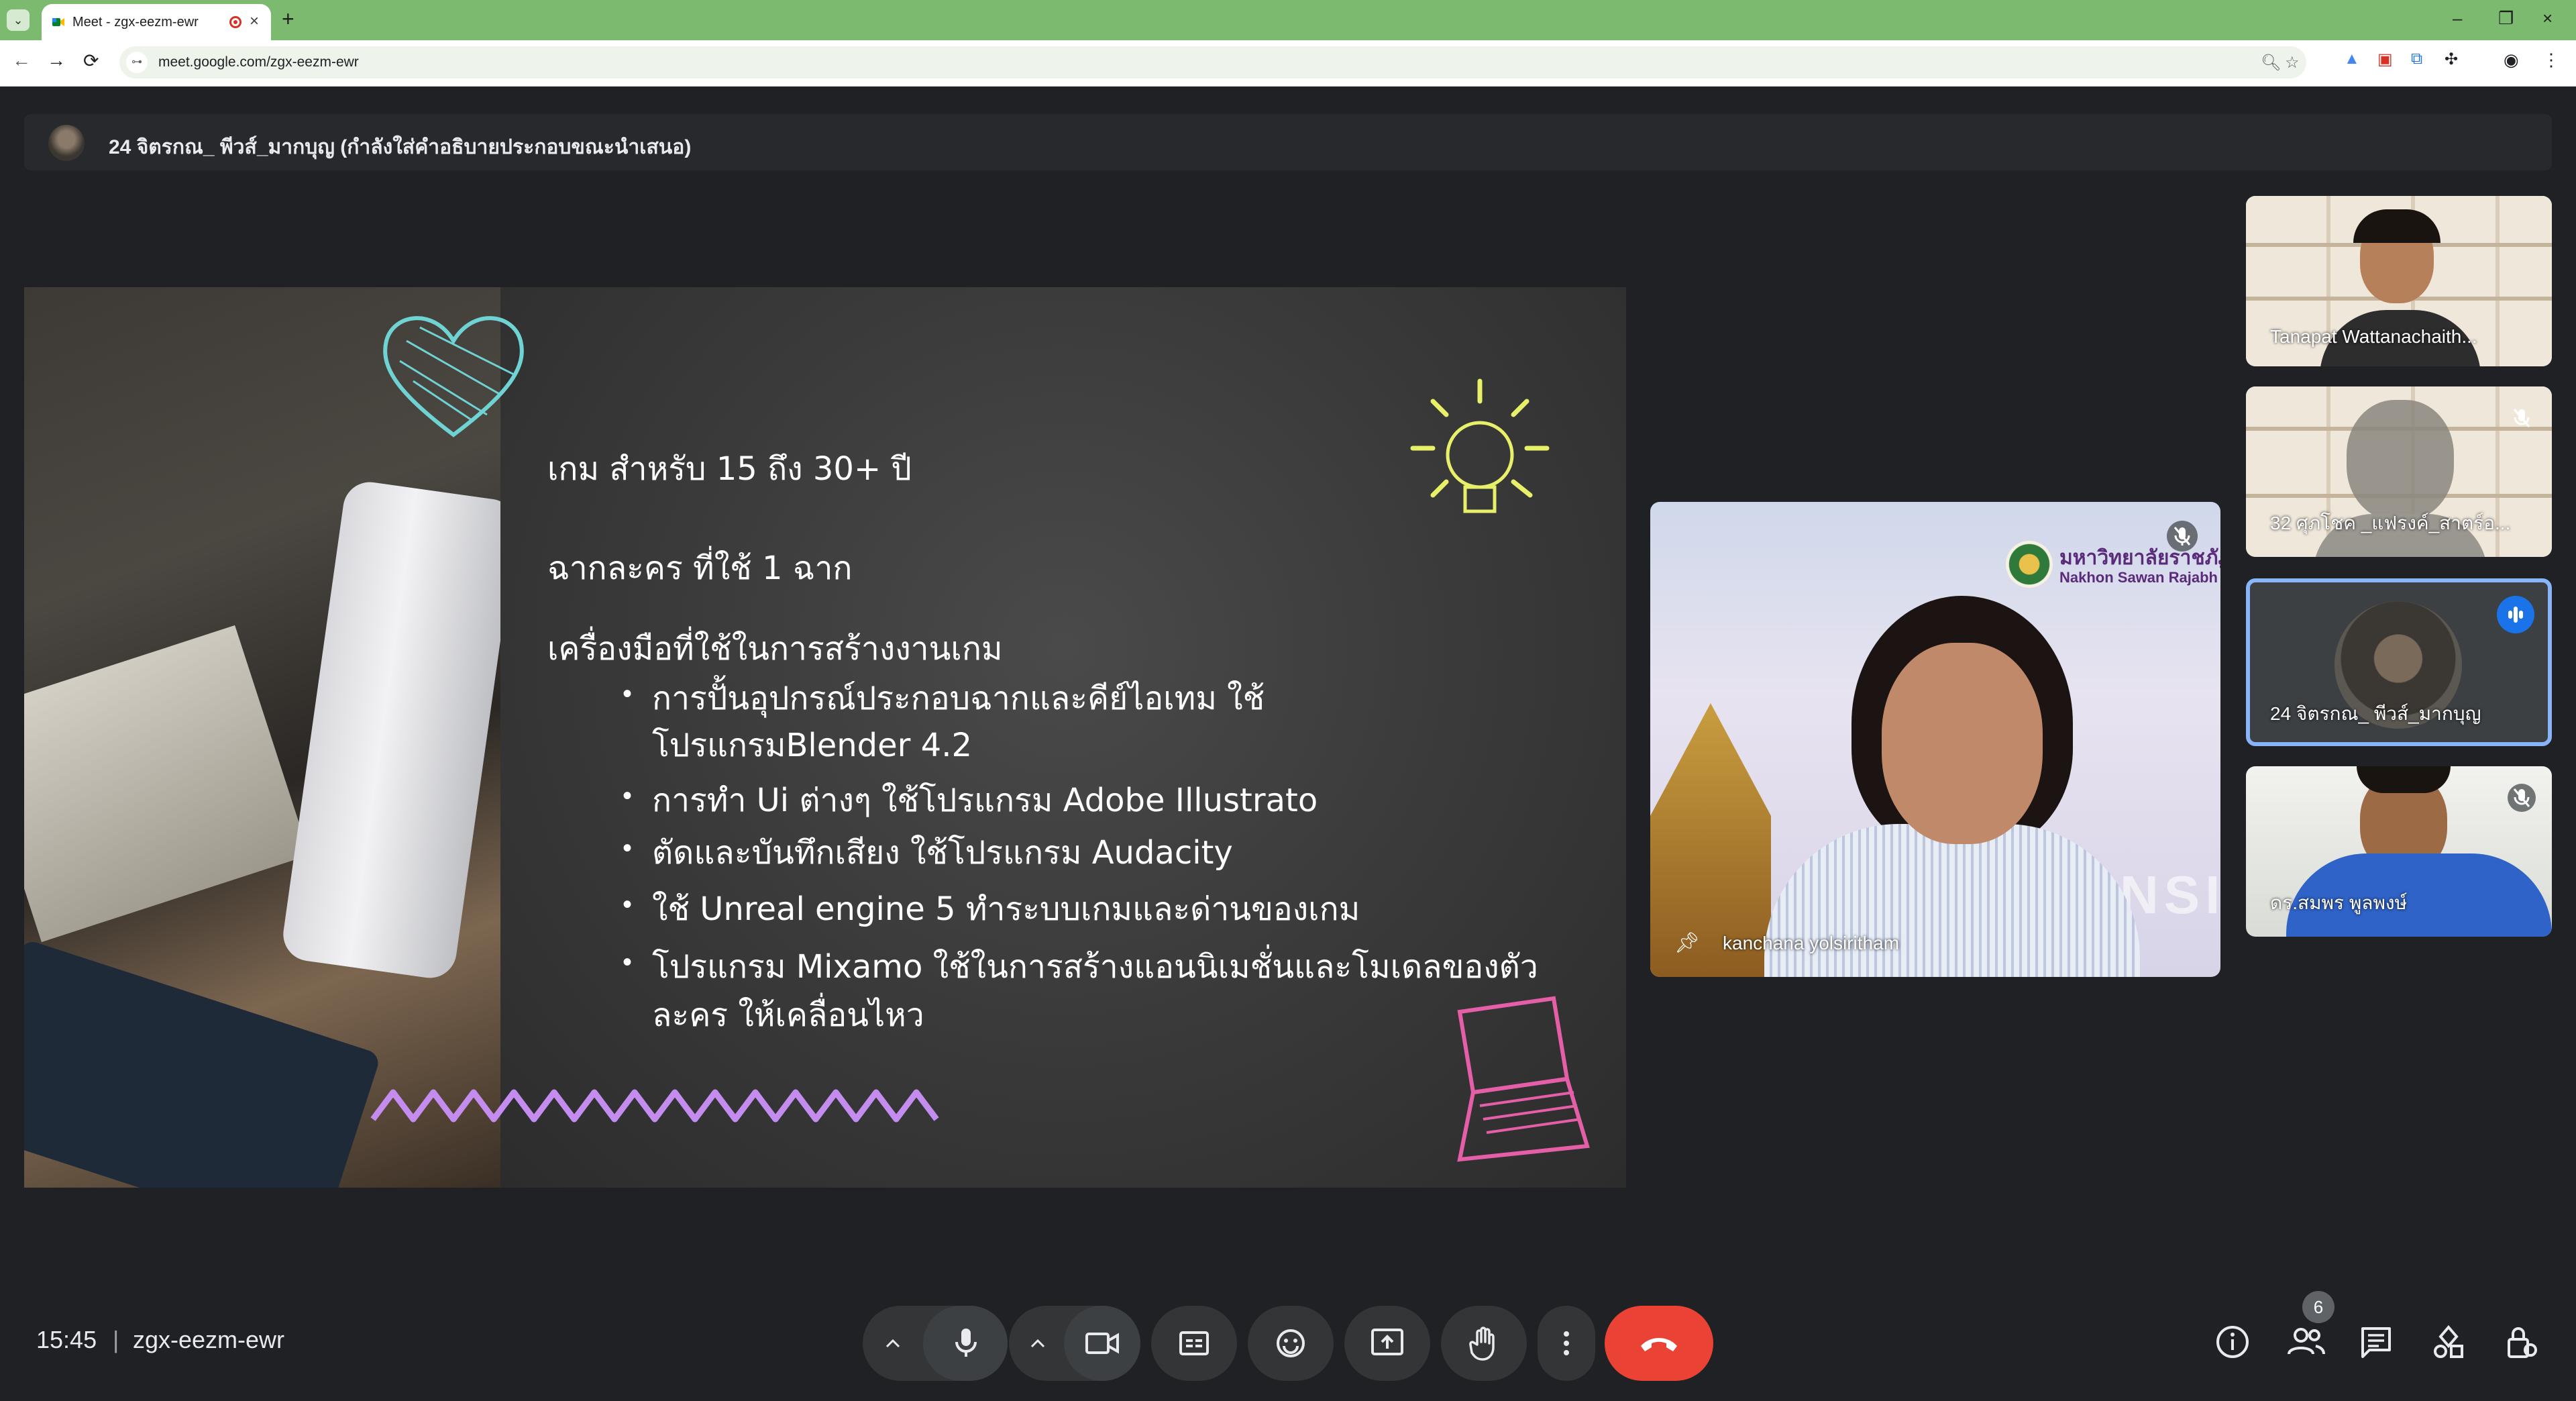 The image size is (2576, 1401). What do you see at coordinates (2399, 851) in the screenshot?
I see `participant-tile: ดร.สมพร พูลพงษ์` at bounding box center [2399, 851].